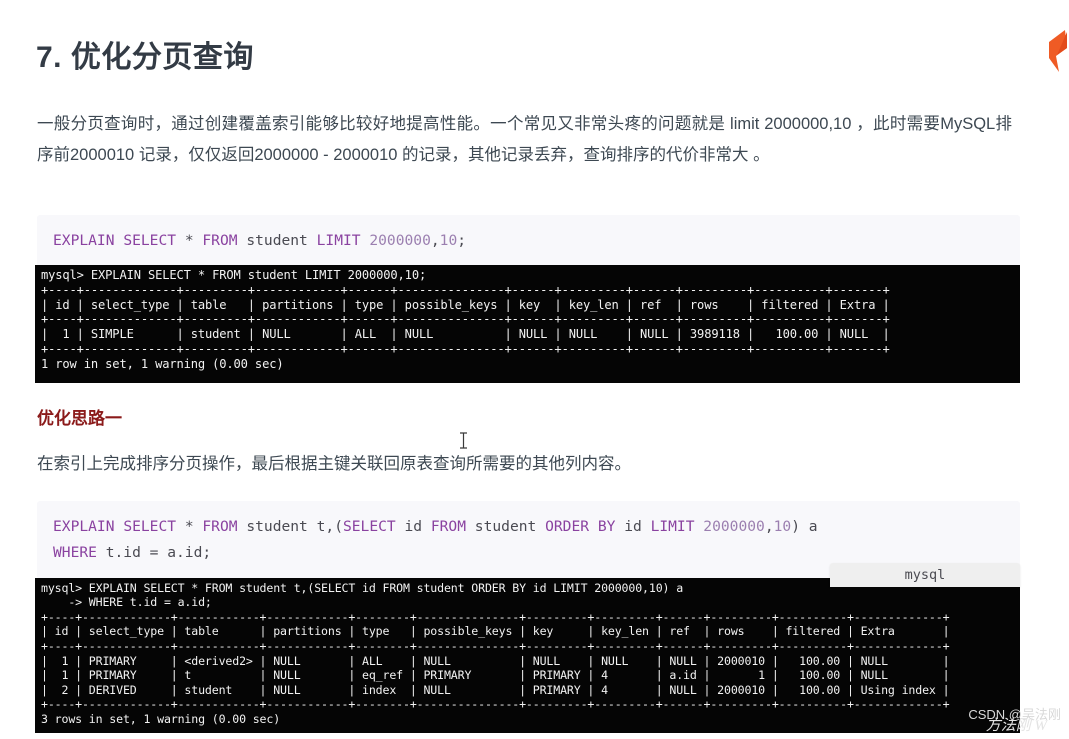  I want to click on mysql-label-badge: mysql, so click(925, 575).